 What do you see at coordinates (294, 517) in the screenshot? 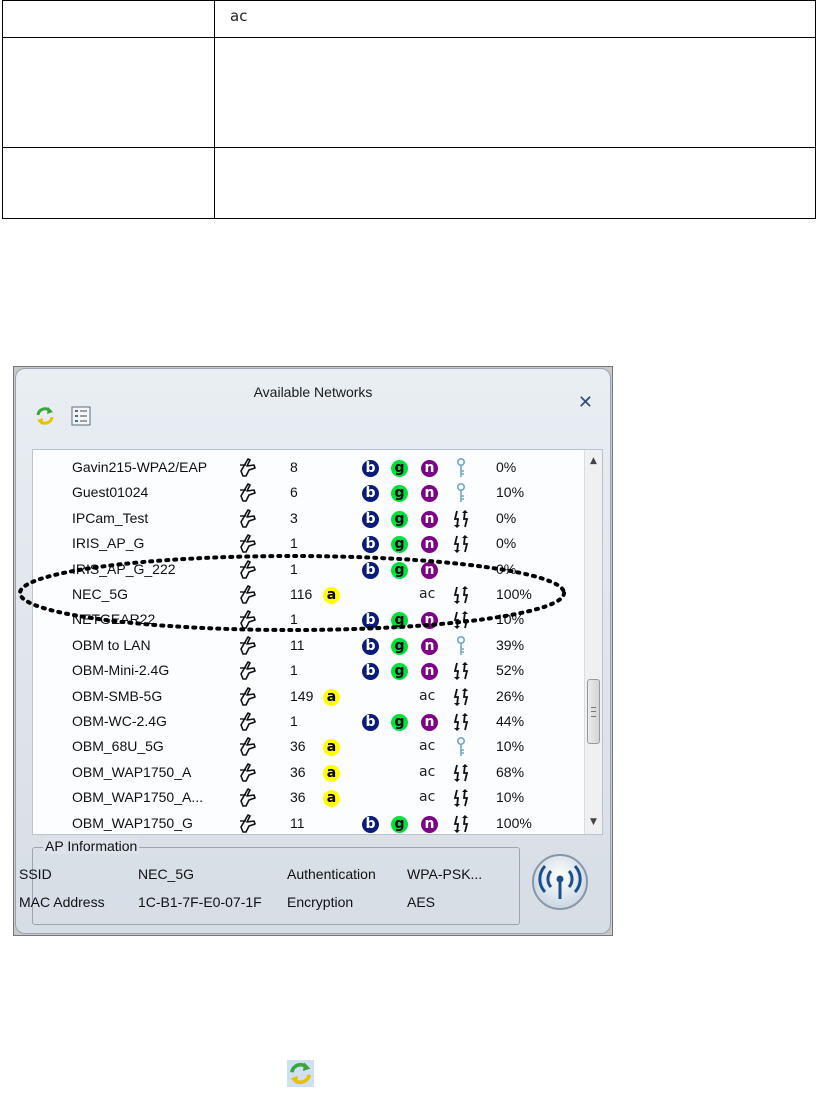
I see `network-channel: 3` at bounding box center [294, 517].